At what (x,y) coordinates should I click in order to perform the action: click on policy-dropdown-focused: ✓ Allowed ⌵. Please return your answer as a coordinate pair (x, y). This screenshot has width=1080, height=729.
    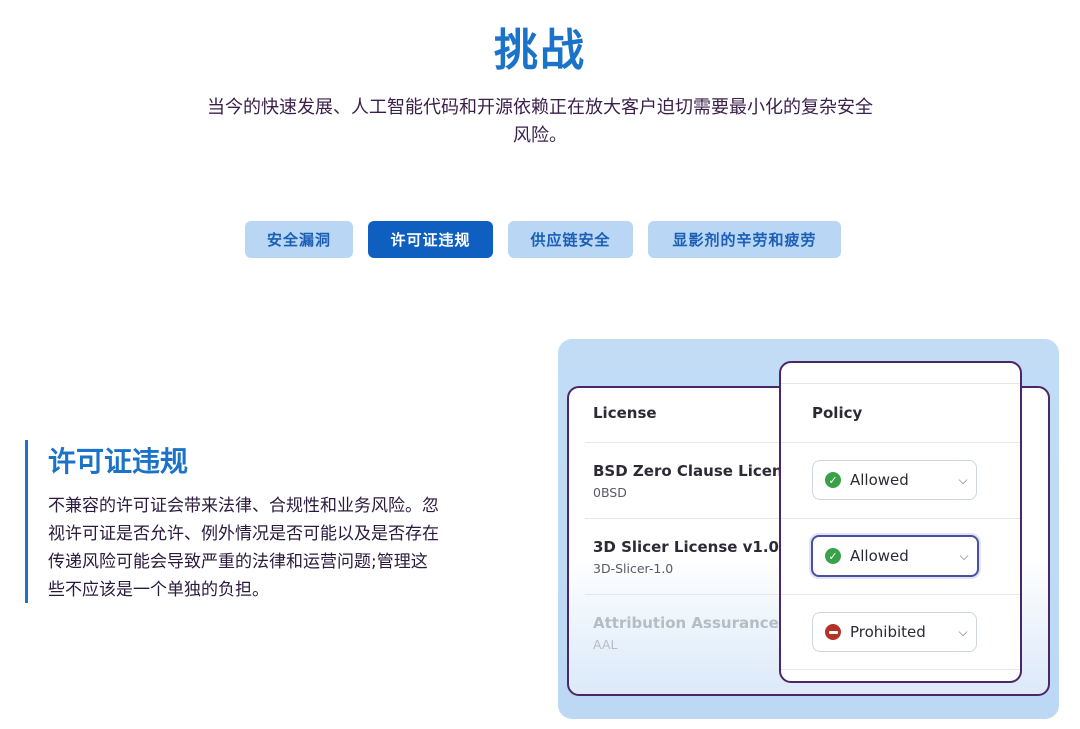
    Looking at the image, I should click on (895, 556).